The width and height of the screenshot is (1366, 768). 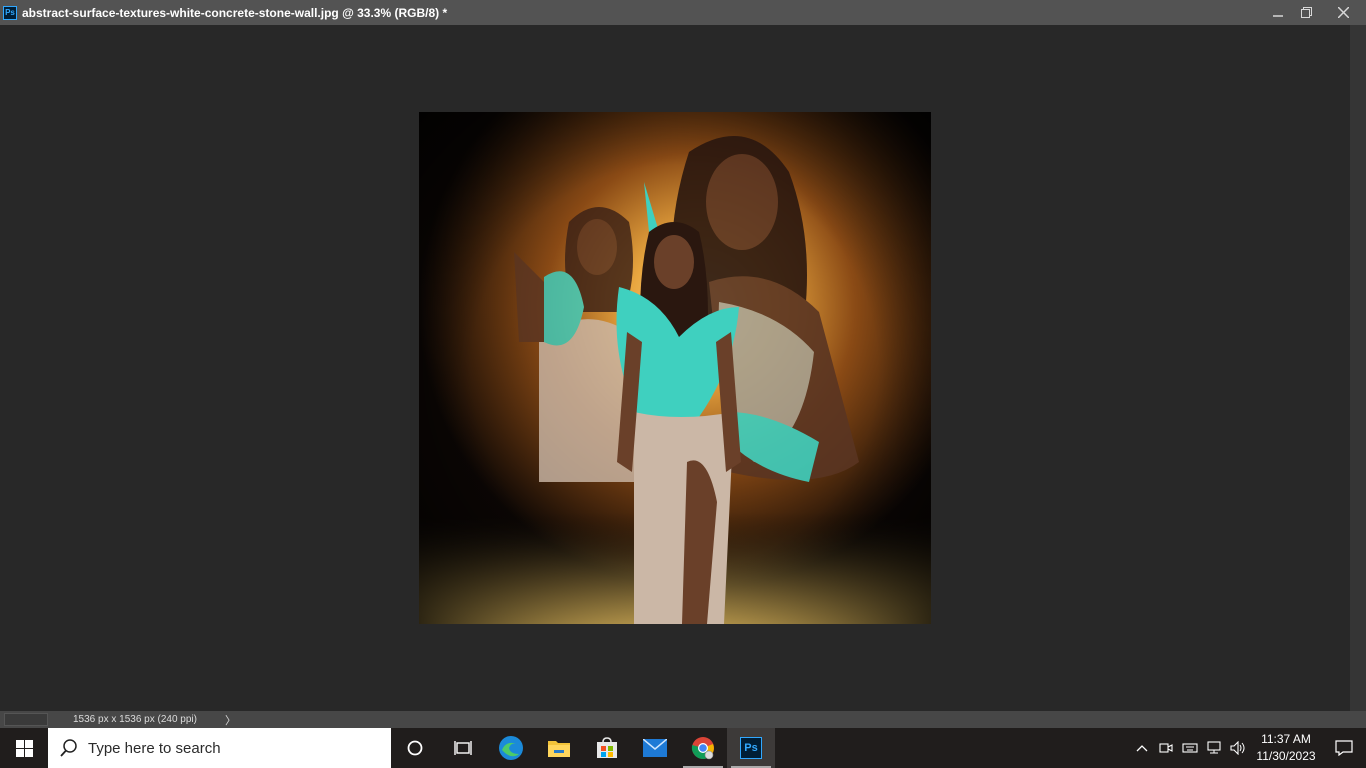 I want to click on file-explorer-button, so click(x=559, y=748).